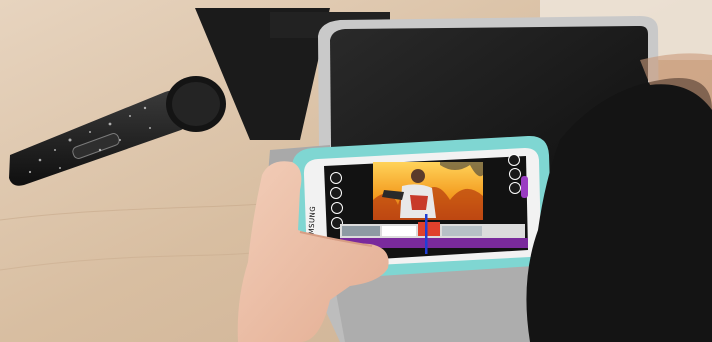  Describe the element at coordinates (515, 174) in the screenshot. I see `share-icon` at that location.